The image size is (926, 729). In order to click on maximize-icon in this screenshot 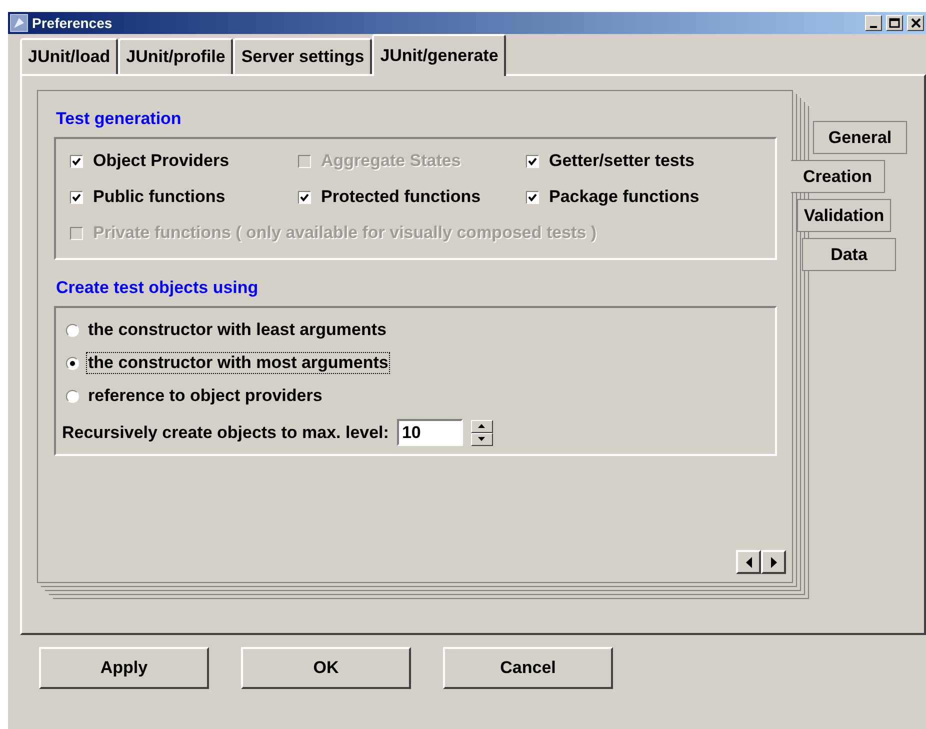, I will do `click(894, 23)`.